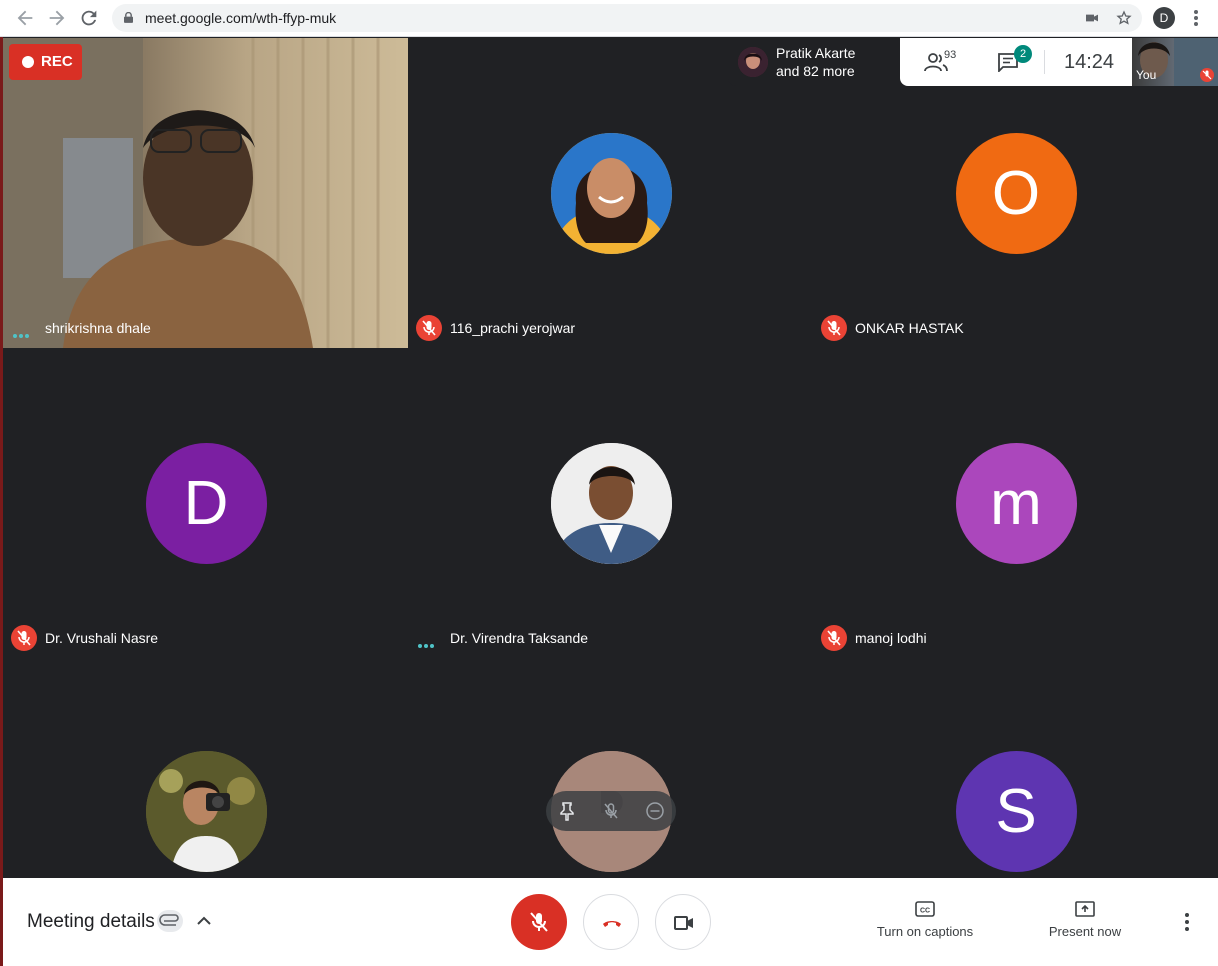 The height and width of the screenshot is (966, 1218). I want to click on participant-avatar, so click(753, 62).